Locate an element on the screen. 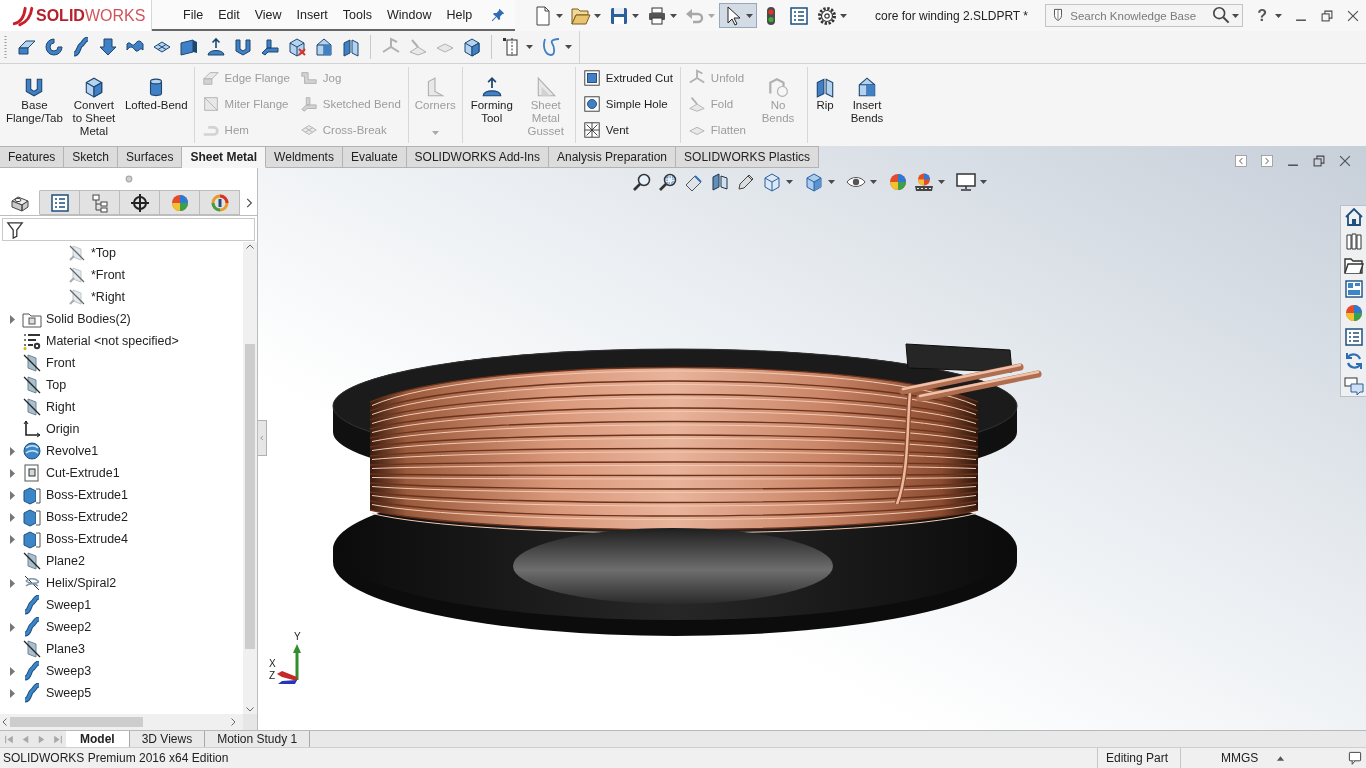 Image resolution: width=1366 pixels, height=768 pixels. tree-item: Cut-Extrude1 is located at coordinates (121, 473).